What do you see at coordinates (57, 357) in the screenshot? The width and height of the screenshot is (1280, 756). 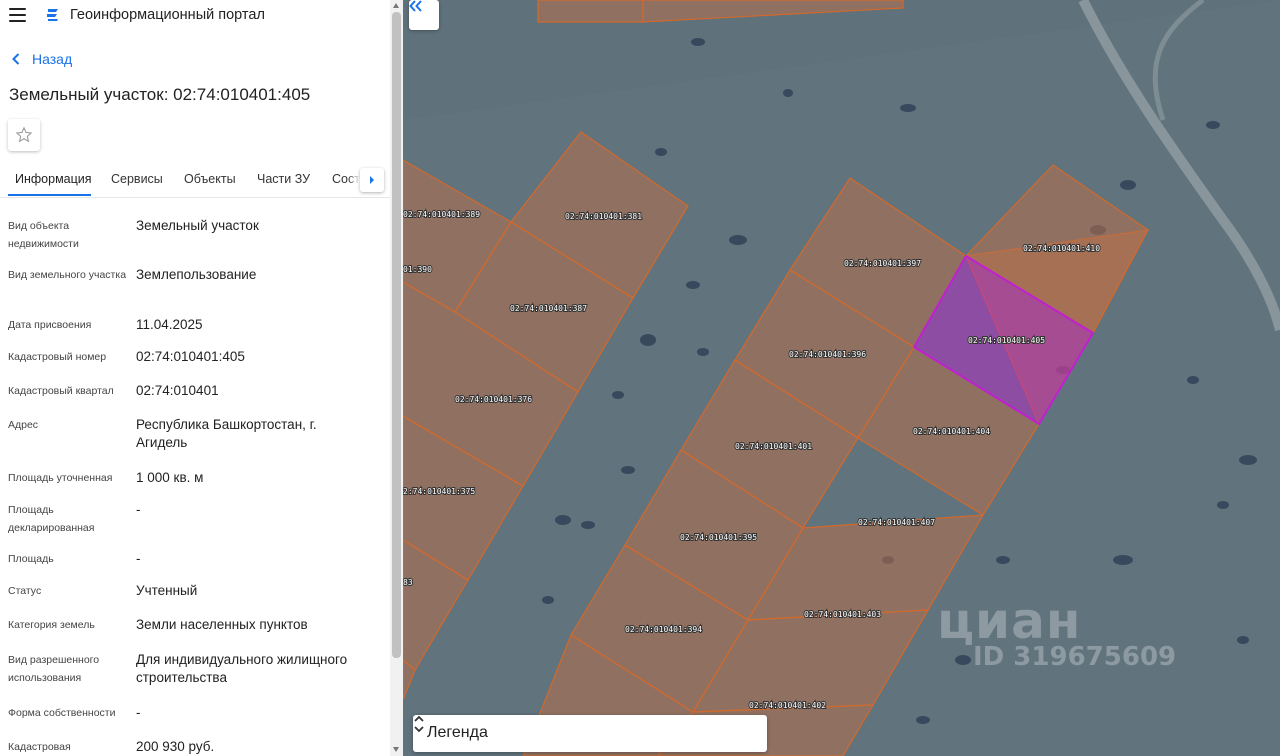 I see `property-label: Кадастровый номер` at bounding box center [57, 357].